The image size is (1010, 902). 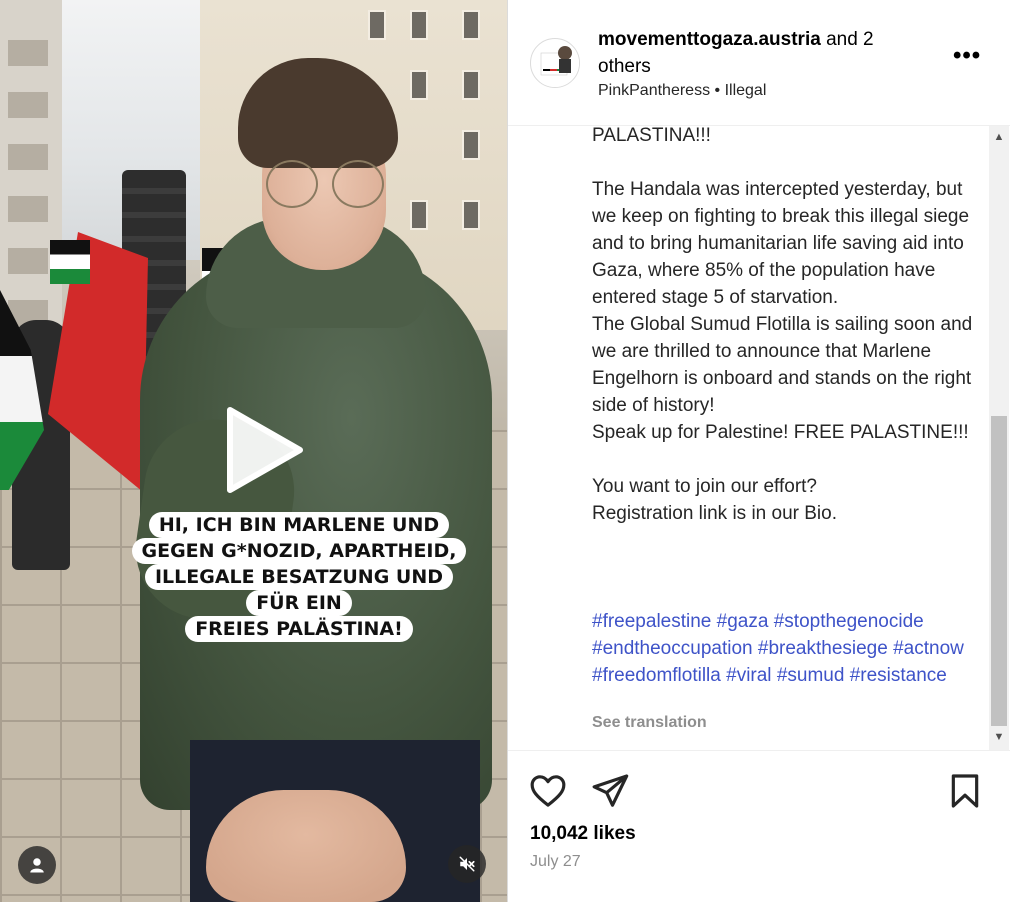 I want to click on author-avatar, so click(x=555, y=63).